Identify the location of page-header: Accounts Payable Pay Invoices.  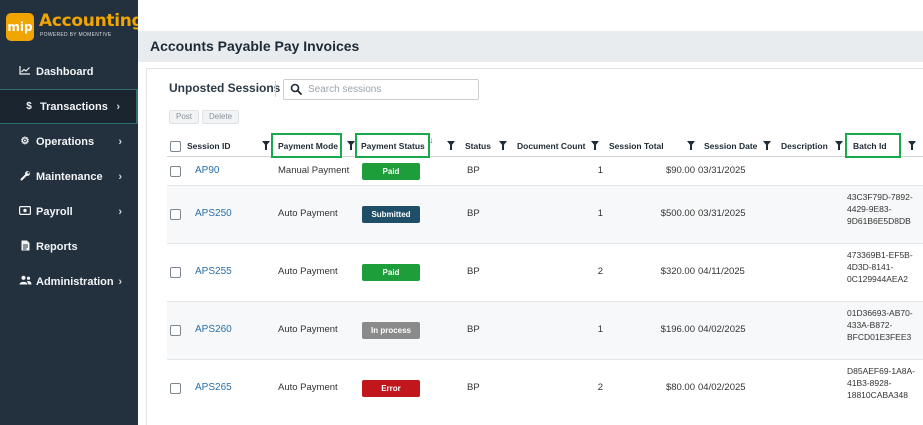
(530, 46).